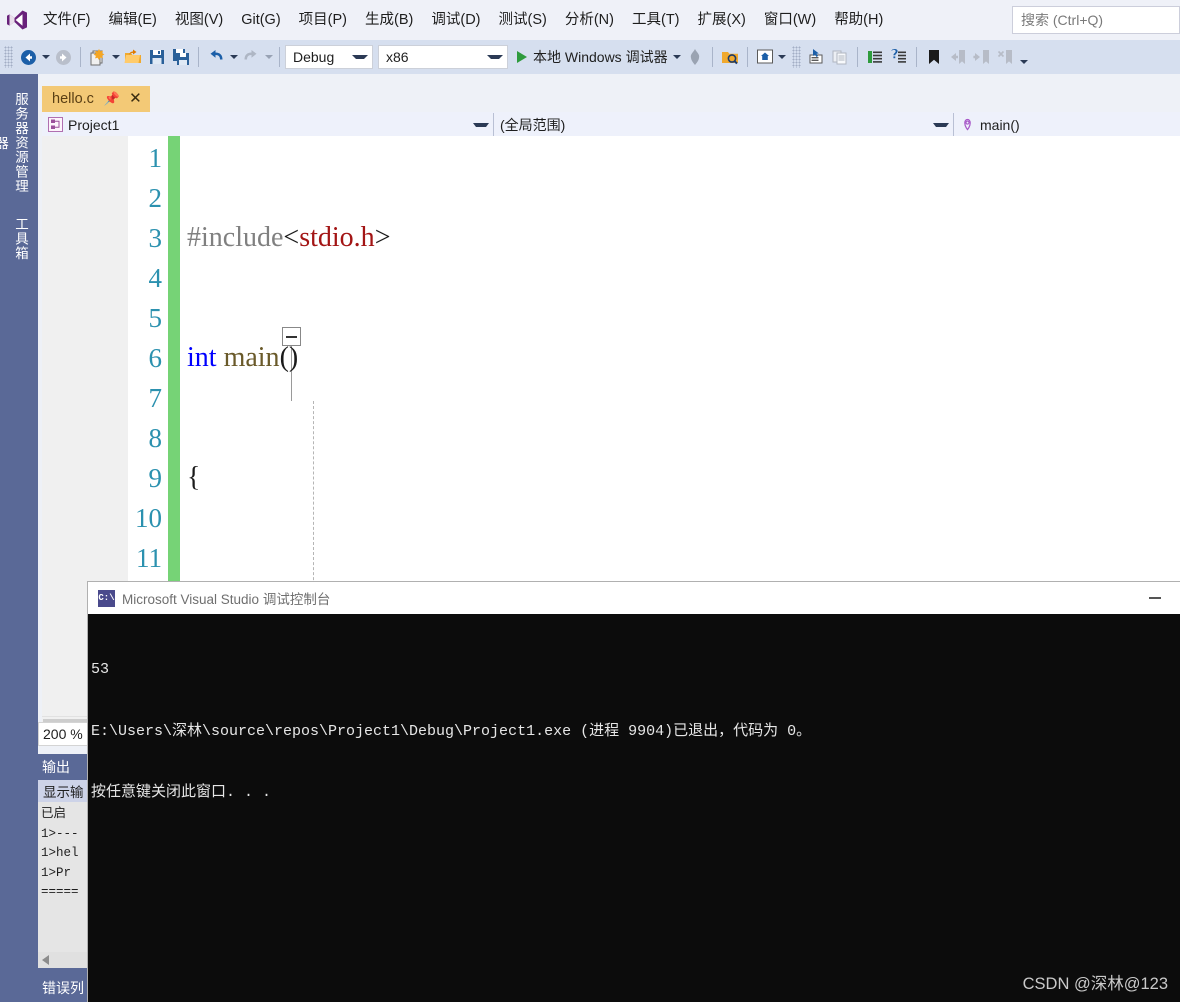 This screenshot has width=1180, height=1002. I want to click on output-panel-body: 显示输 已启 1>--- 1>hel 1>Pr =====, so click(64, 873).